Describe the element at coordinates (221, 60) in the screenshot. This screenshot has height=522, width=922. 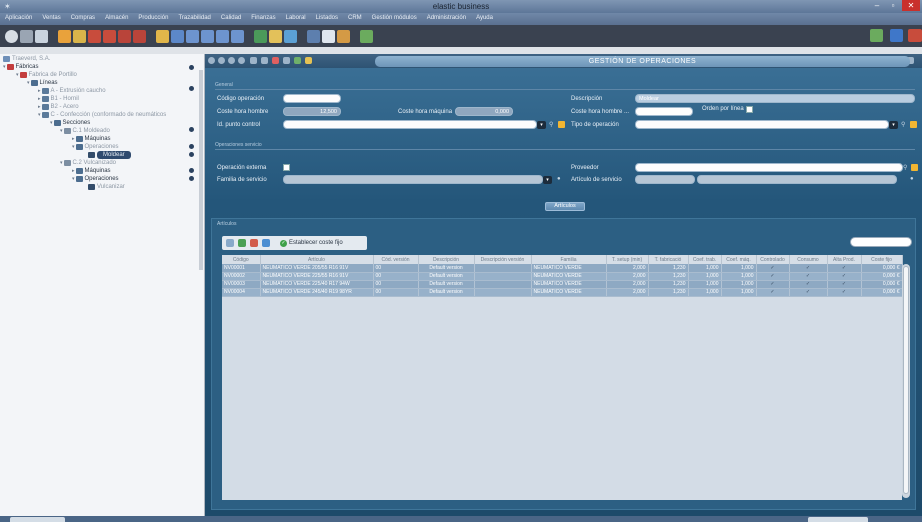
I see `nav-prev-icon` at that location.